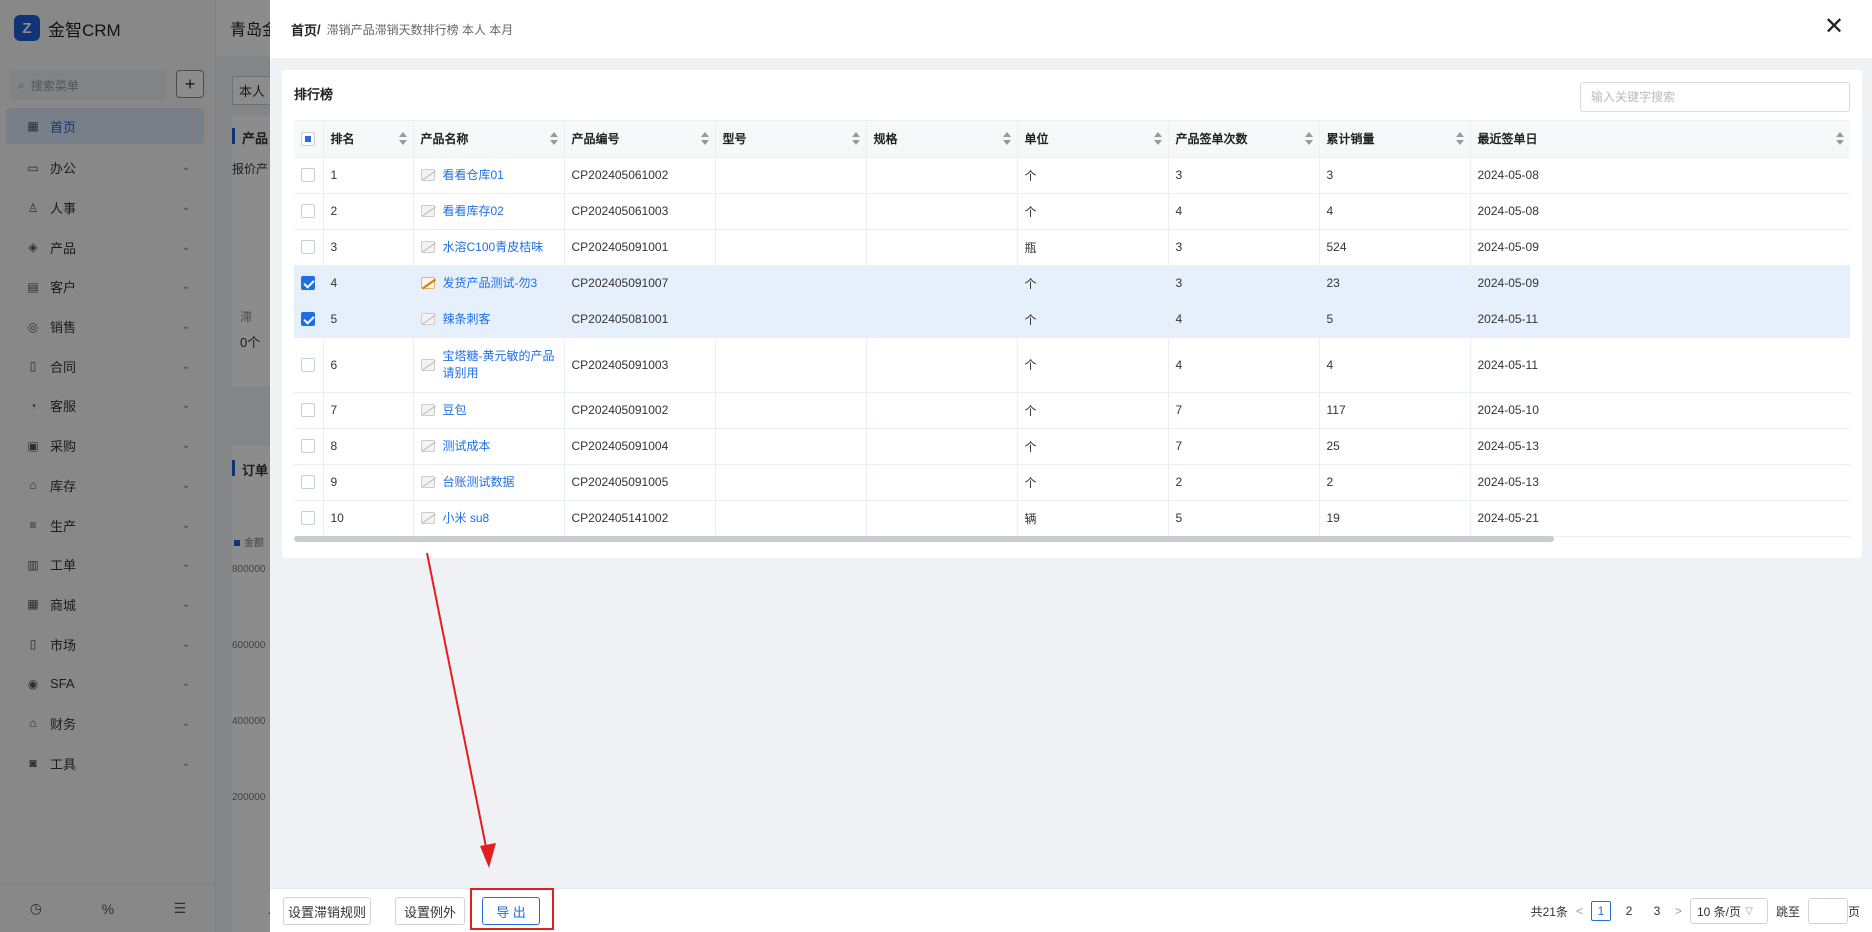 The width and height of the screenshot is (1872, 932). I want to click on cell-count: 3, so click(1244, 283).